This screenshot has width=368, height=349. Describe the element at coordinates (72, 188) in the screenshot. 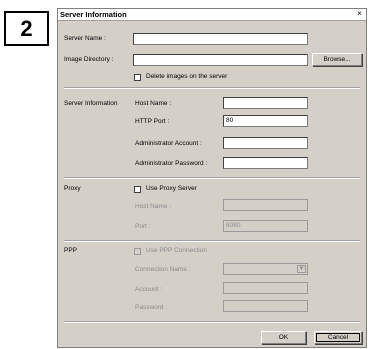

I see `proxy-section-label: Proxy` at that location.